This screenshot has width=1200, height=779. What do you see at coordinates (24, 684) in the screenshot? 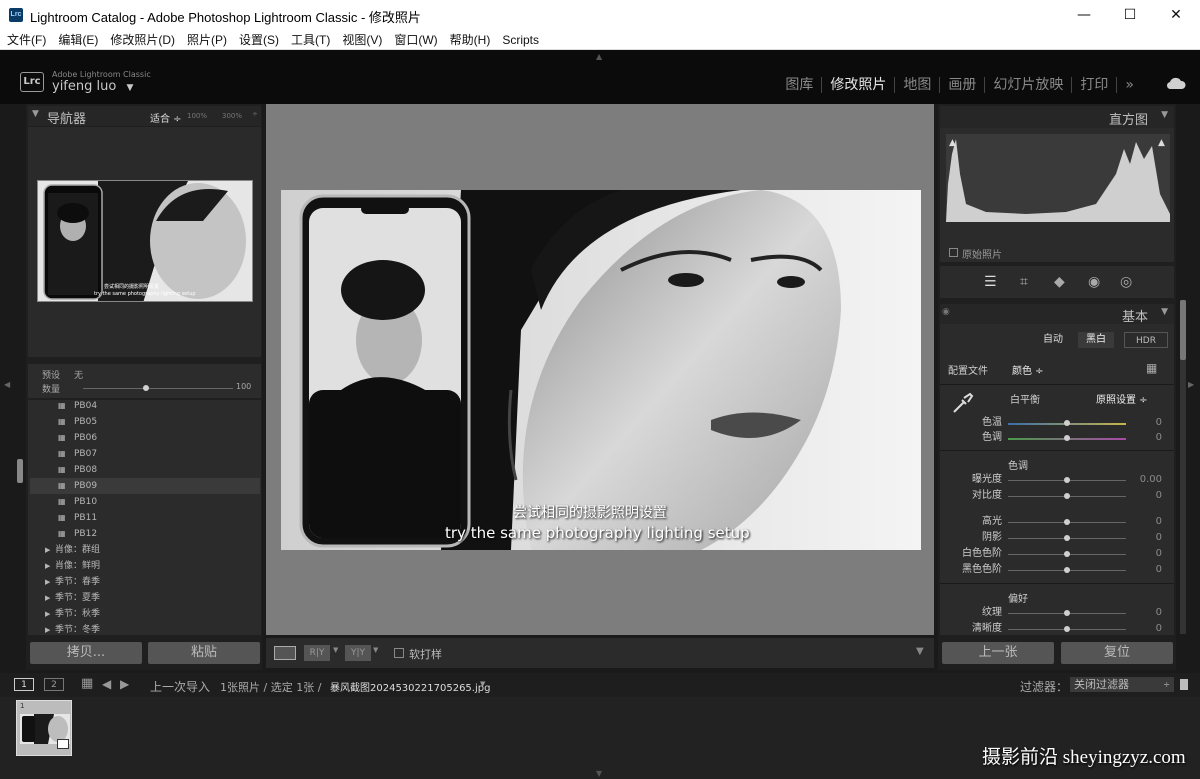
I see `primary-display-button: 1` at bounding box center [24, 684].